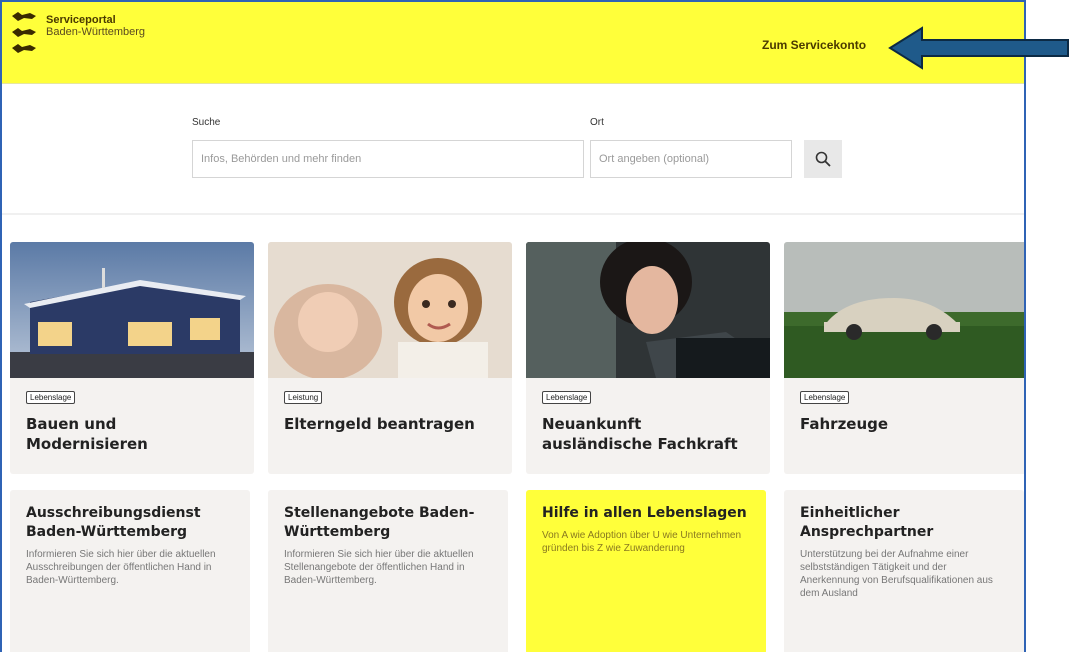 The image size is (1073, 652). I want to click on card-elterngeld: Leistung Elterngeld beantragen, so click(390, 358).